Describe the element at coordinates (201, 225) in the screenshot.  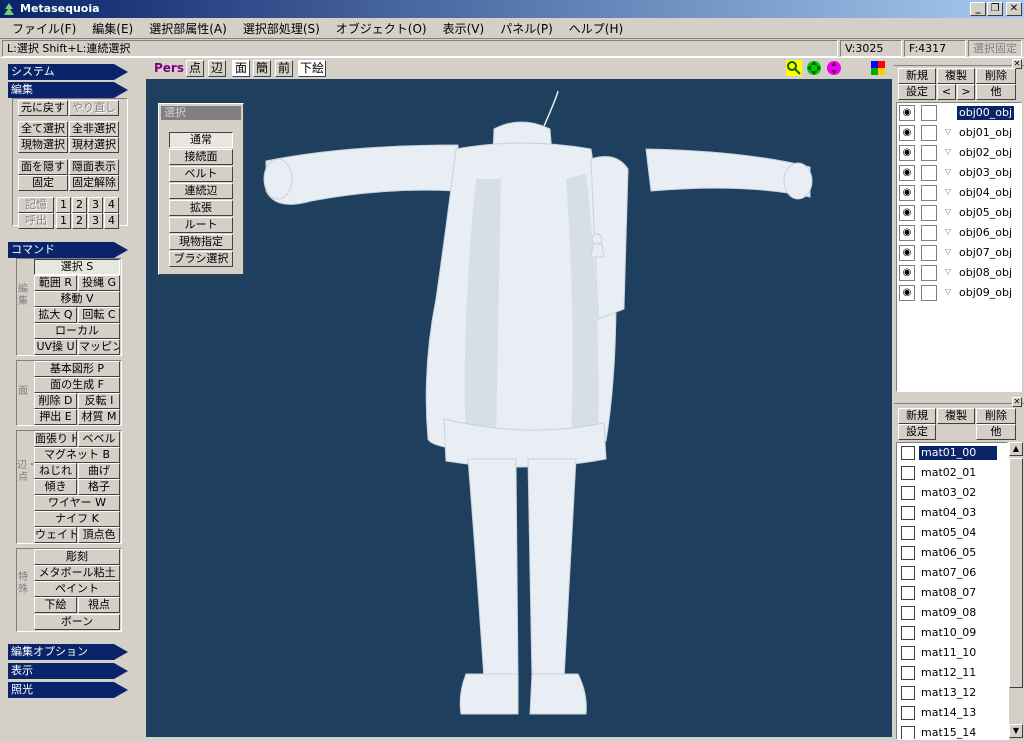
I see `select-route-button: ルート` at that location.